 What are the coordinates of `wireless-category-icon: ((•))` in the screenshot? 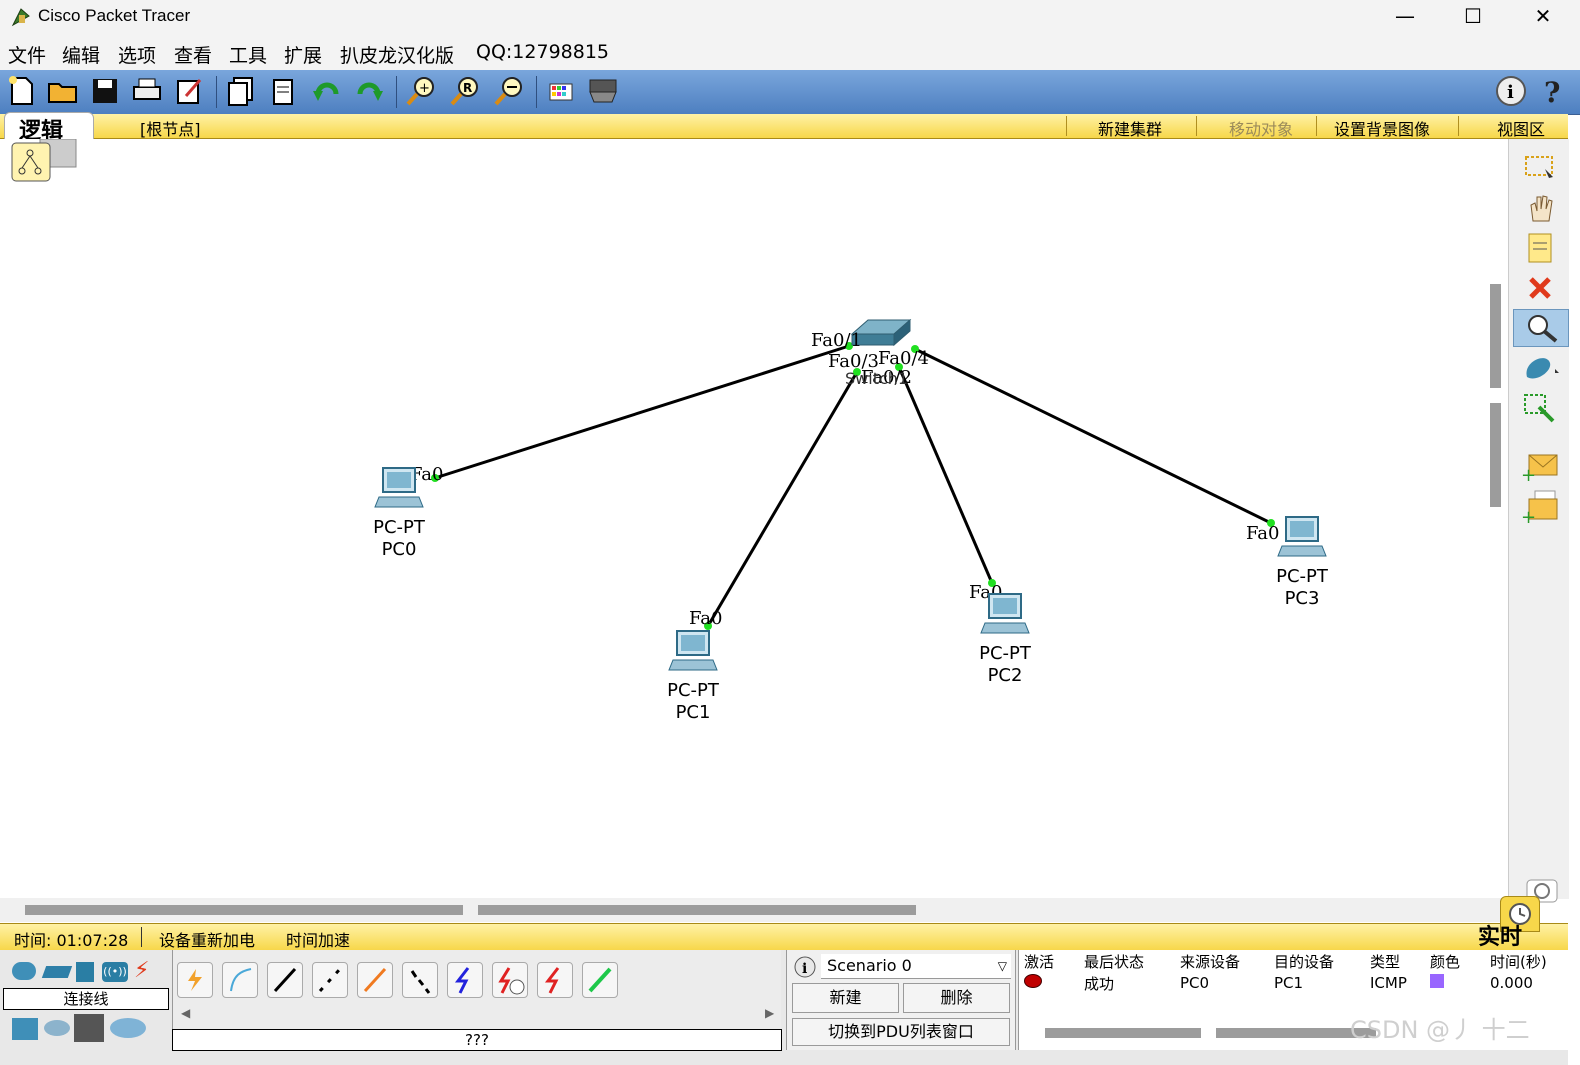 It's located at (115, 972).